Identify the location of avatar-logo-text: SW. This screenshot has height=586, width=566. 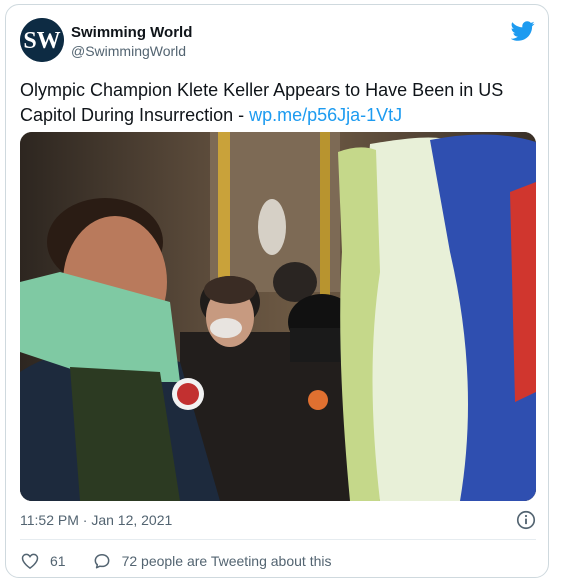
(41, 41).